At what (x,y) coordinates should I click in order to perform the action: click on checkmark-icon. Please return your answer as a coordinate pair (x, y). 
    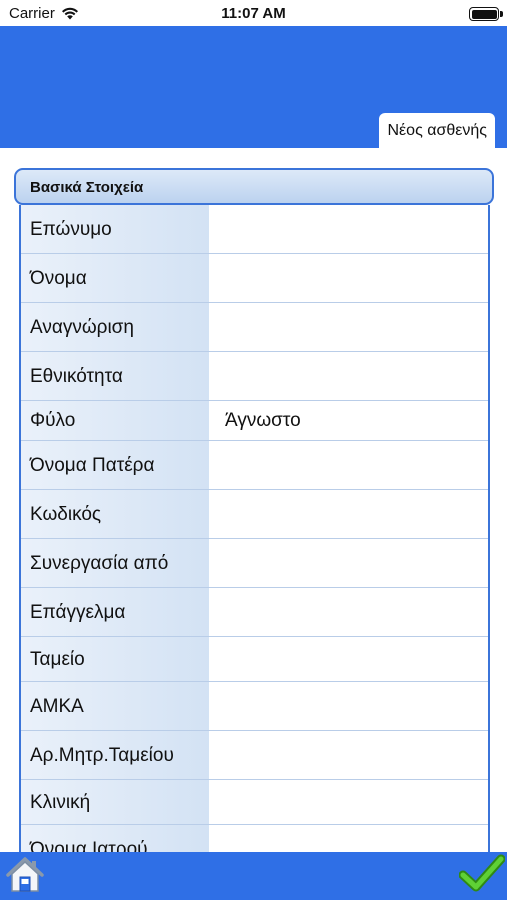
    Looking at the image, I should click on (482, 874).